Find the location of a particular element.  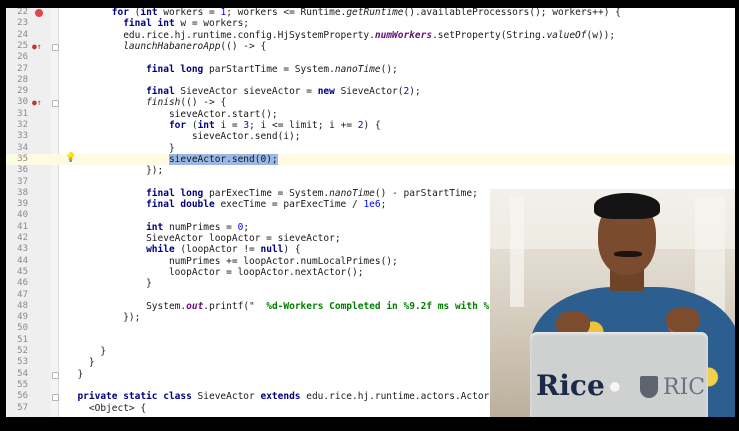

line-number: 41 is located at coordinates (19, 227).